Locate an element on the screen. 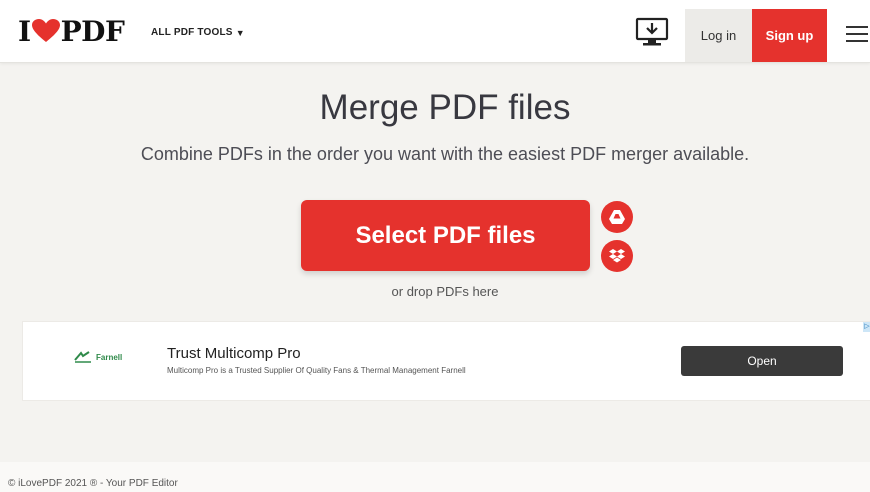  heart-icon is located at coordinates (45, 30).